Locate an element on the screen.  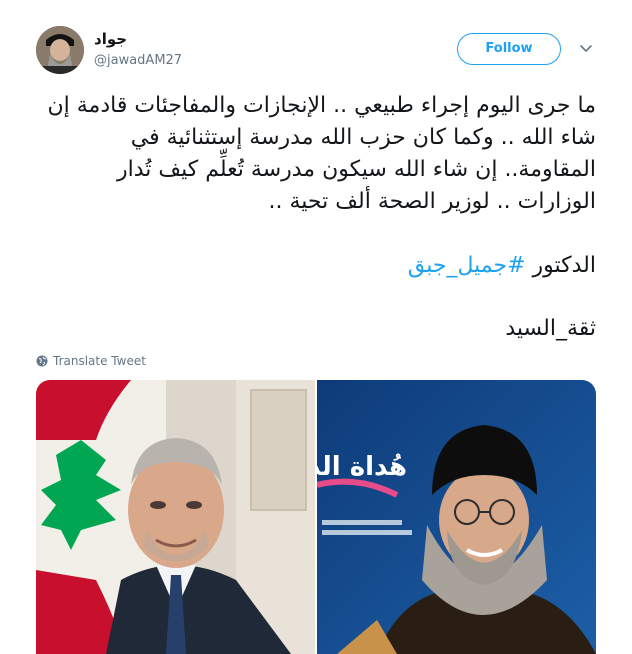
chevron-down-icon is located at coordinates (586, 49).